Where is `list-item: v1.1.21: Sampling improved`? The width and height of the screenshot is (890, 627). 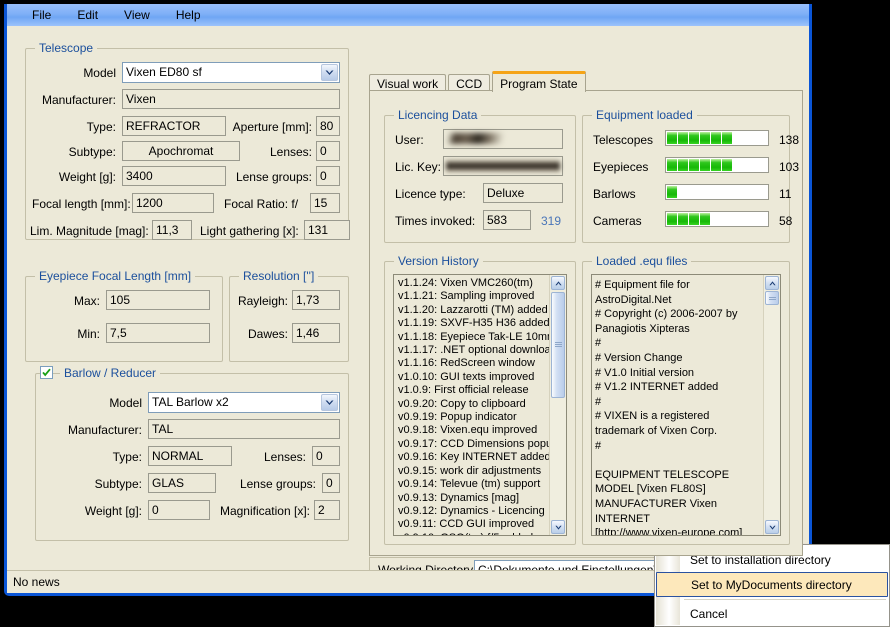
list-item: v1.1.21: Sampling improved is located at coordinates (472, 296).